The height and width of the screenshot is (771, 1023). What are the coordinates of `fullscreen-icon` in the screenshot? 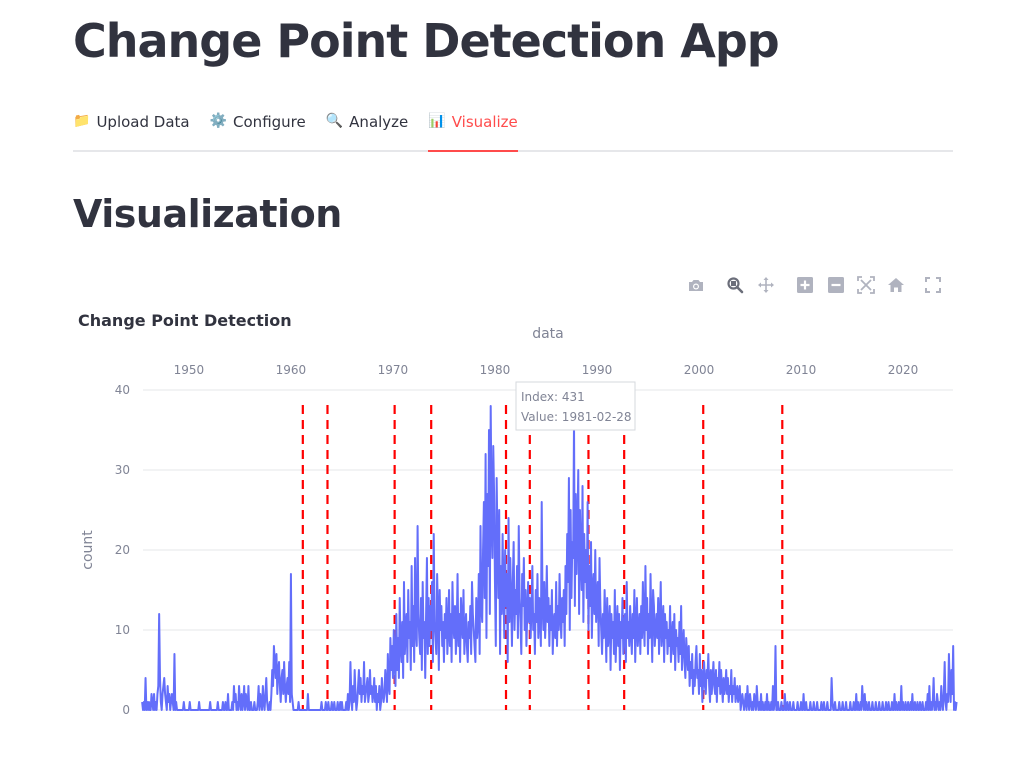 It's located at (933, 285).